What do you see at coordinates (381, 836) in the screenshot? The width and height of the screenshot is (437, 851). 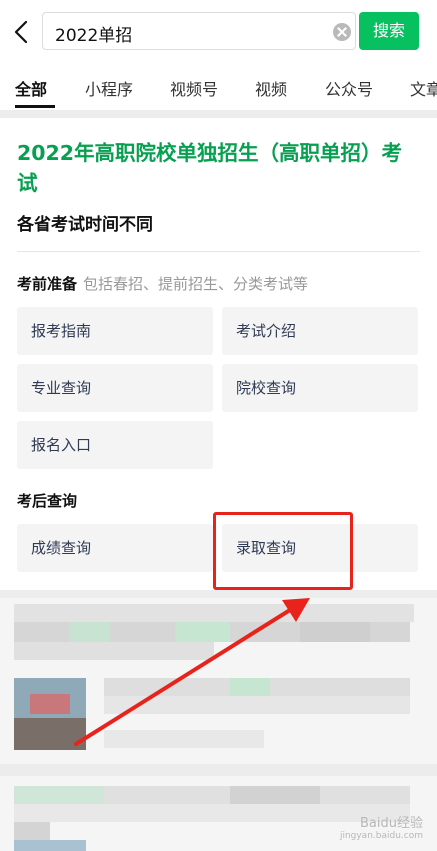 I see `watermark-sub: jingyan.baidu.com` at bounding box center [381, 836].